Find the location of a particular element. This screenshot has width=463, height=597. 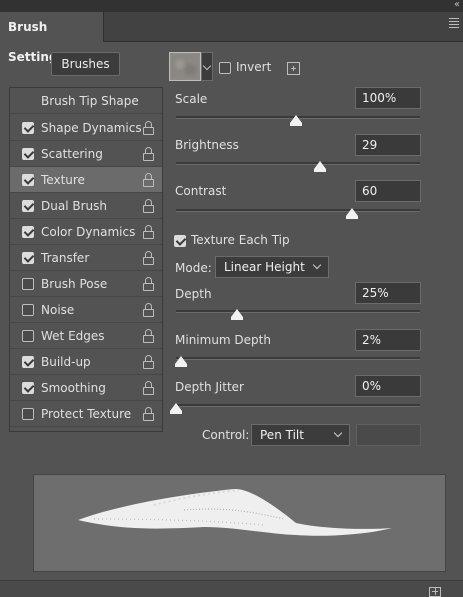

sidebar-item-brush-tip-shape: Brush Tip Shape is located at coordinates (86, 101).